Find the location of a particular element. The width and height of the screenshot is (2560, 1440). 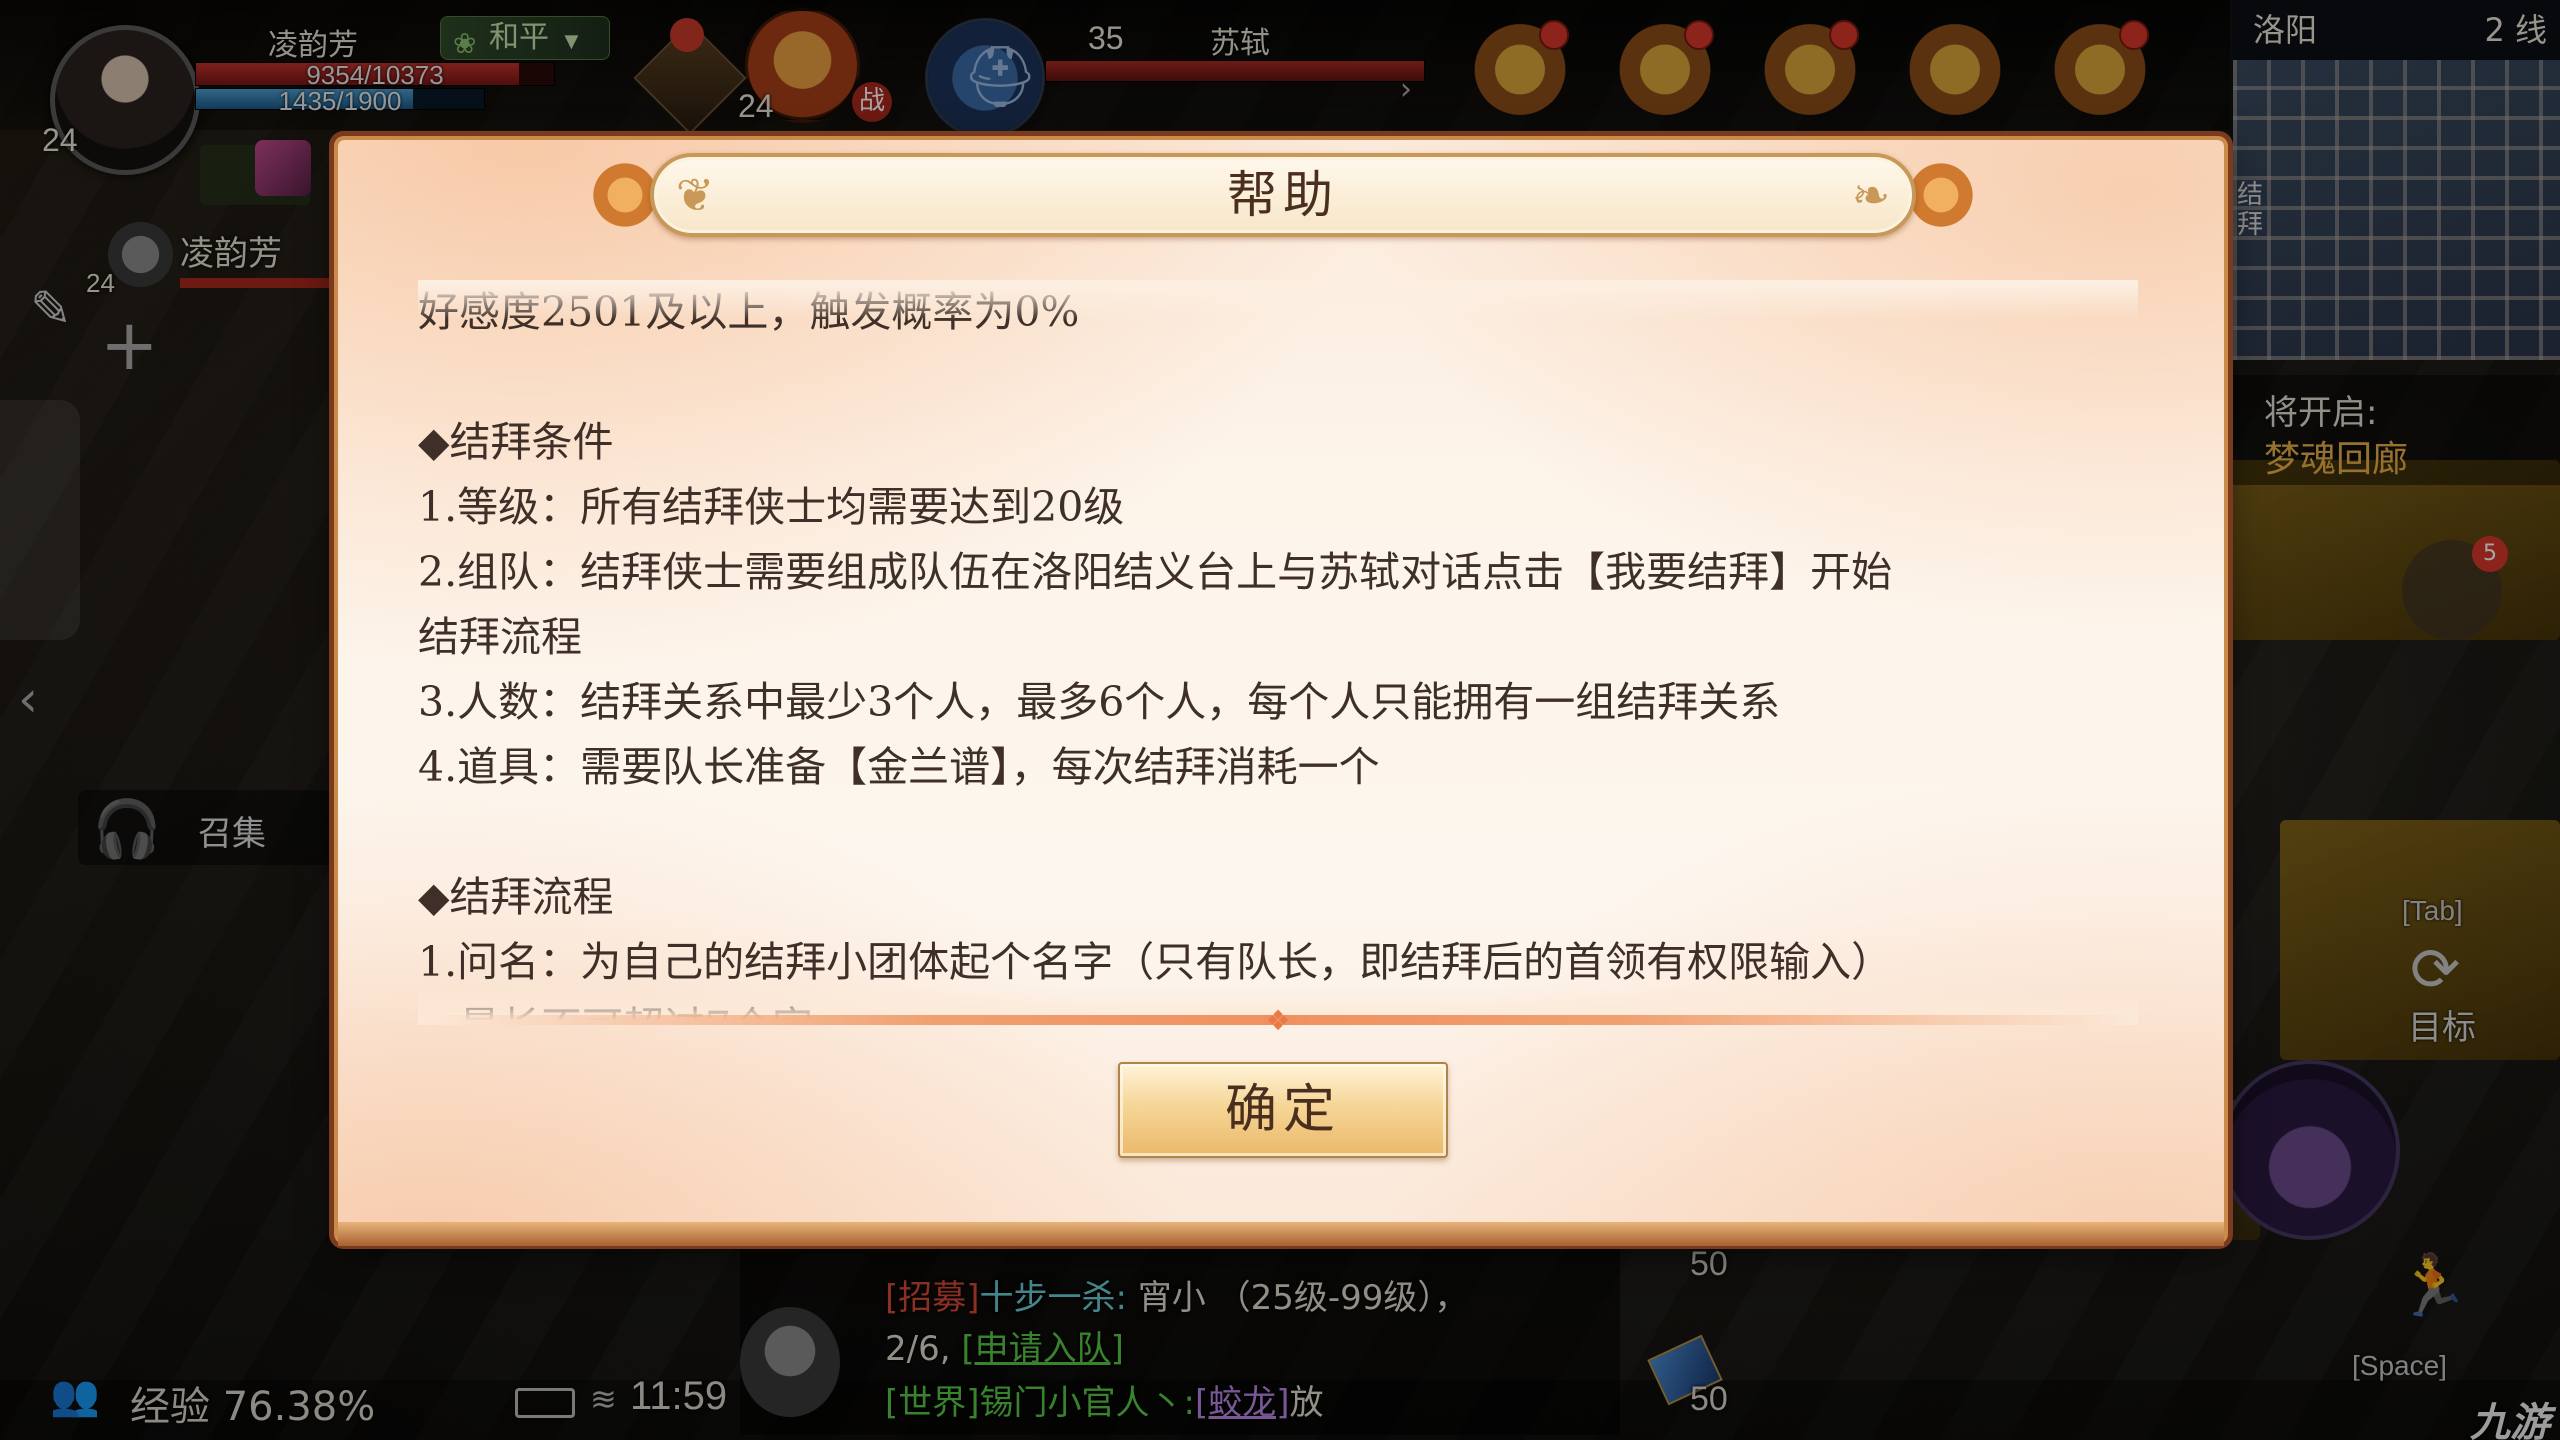

confirm-button: 确定 is located at coordinates (1283, 1110).